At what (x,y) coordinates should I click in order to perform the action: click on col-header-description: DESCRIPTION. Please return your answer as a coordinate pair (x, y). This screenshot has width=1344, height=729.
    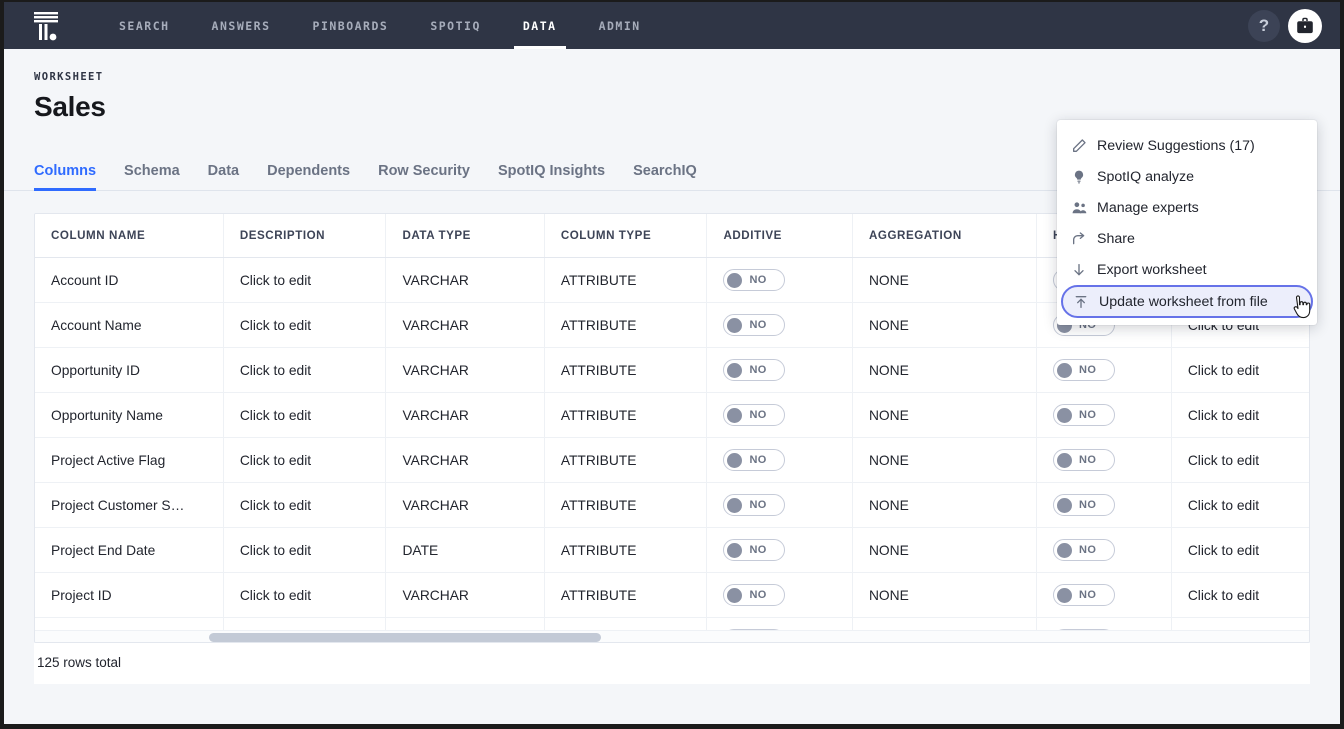
    Looking at the image, I should click on (305, 236).